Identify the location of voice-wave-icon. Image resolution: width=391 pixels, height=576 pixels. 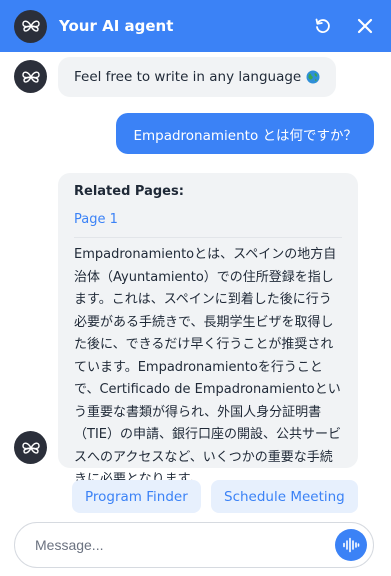
(351, 545).